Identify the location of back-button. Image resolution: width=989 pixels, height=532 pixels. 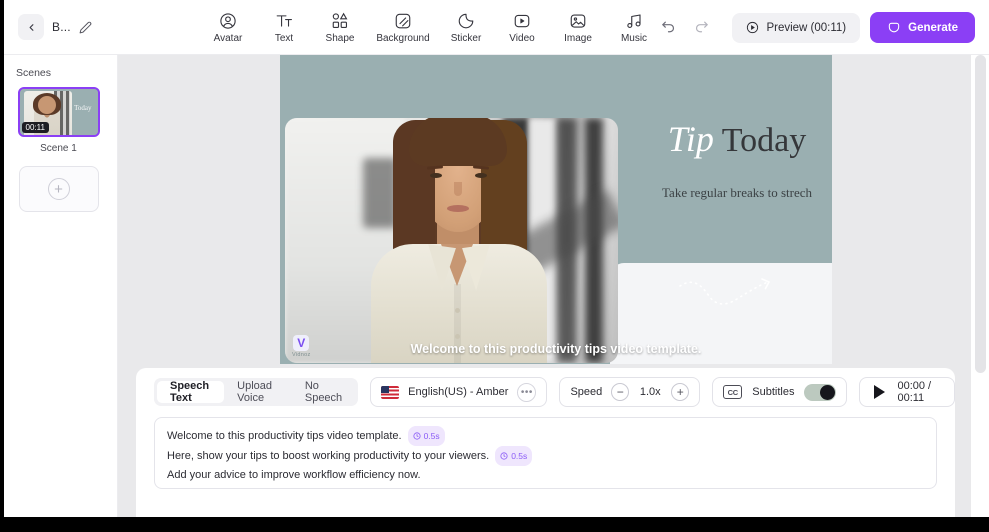
(31, 27).